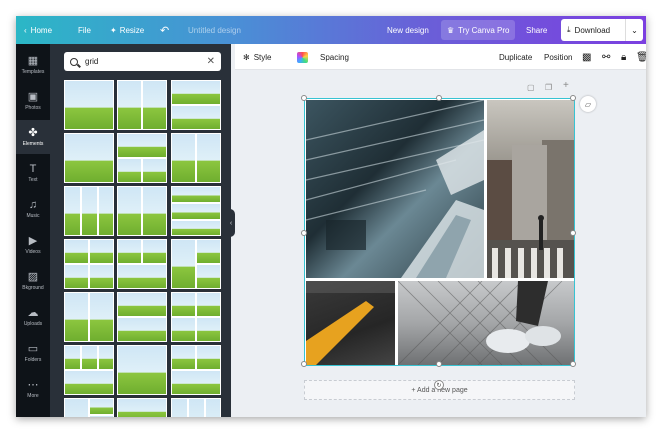 This screenshot has width=662, height=433. What do you see at coordinates (33, 168) in the screenshot?
I see `text-icon: T` at bounding box center [33, 168].